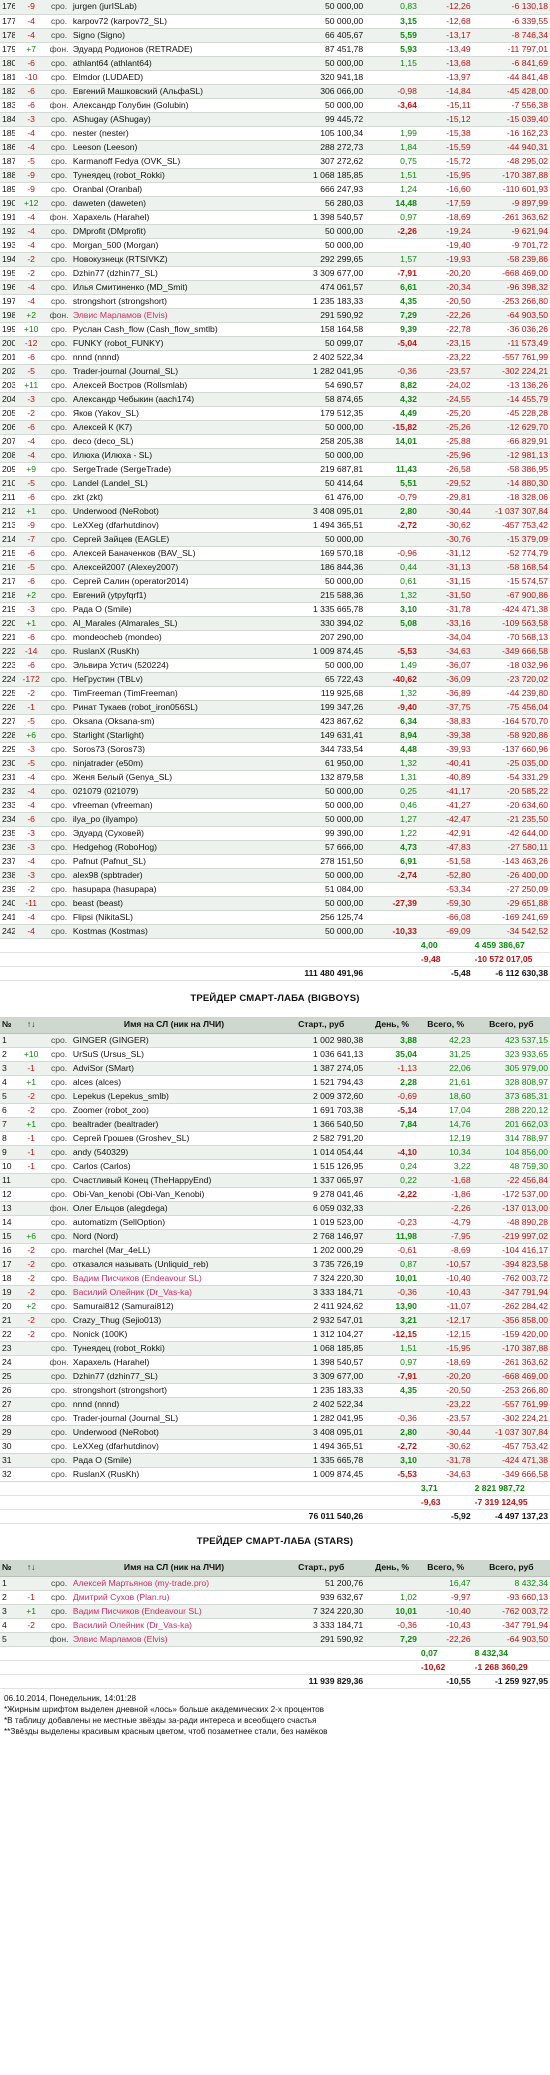  What do you see at coordinates (174, 1152) in the screenshot?
I see `row-name: andy (540329)` at bounding box center [174, 1152].